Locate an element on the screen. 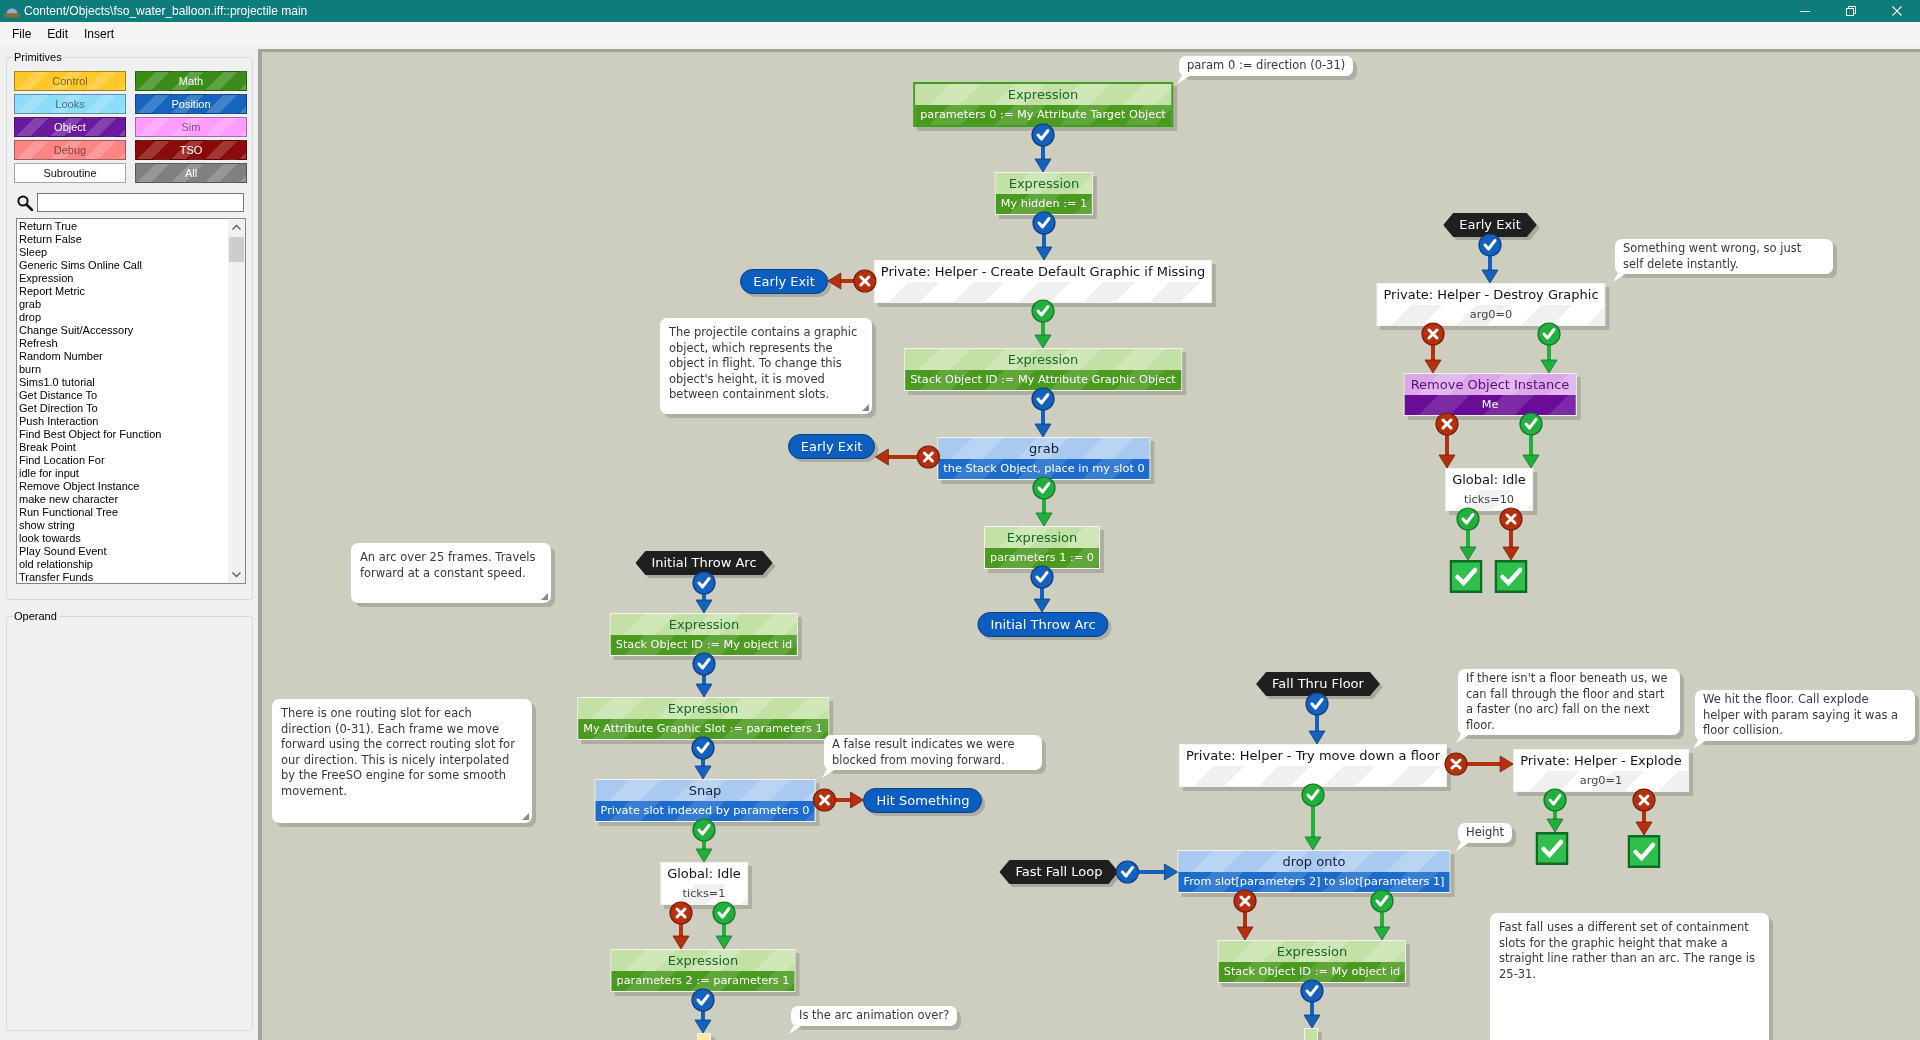 Image resolution: width=1920 pixels, height=1040 pixels. list-item: Return False is located at coordinates (122, 239).